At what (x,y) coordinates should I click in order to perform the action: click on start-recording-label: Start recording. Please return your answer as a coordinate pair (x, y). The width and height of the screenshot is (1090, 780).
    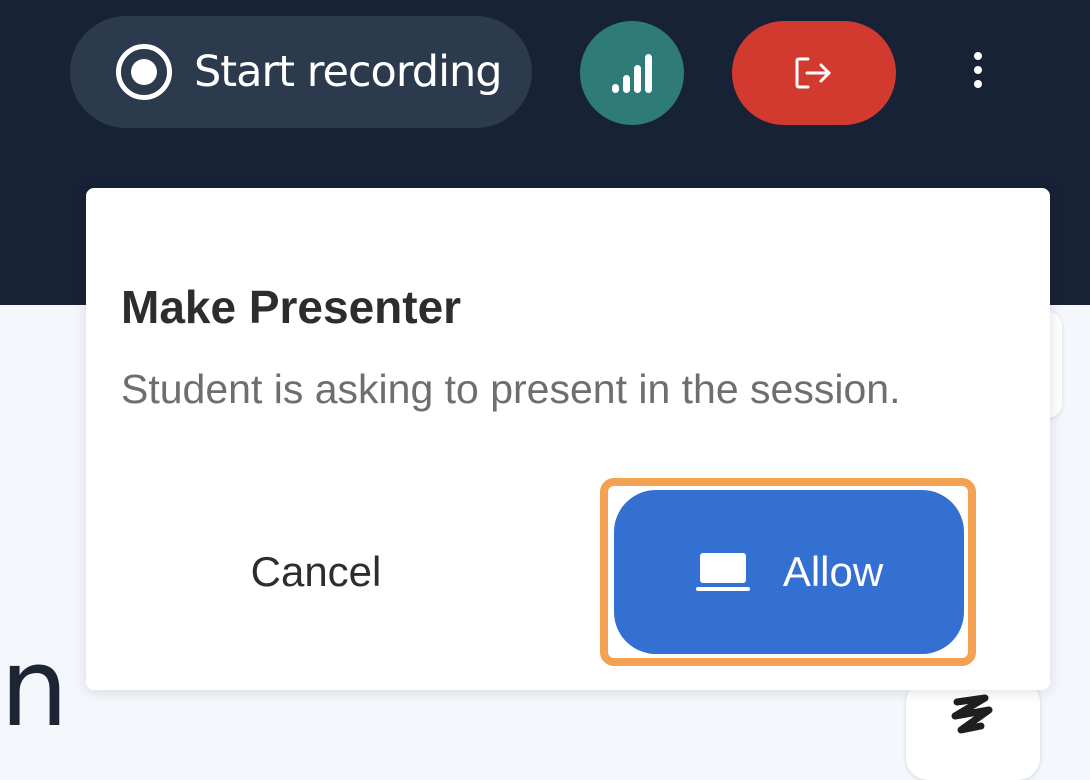
    Looking at the image, I should click on (348, 72).